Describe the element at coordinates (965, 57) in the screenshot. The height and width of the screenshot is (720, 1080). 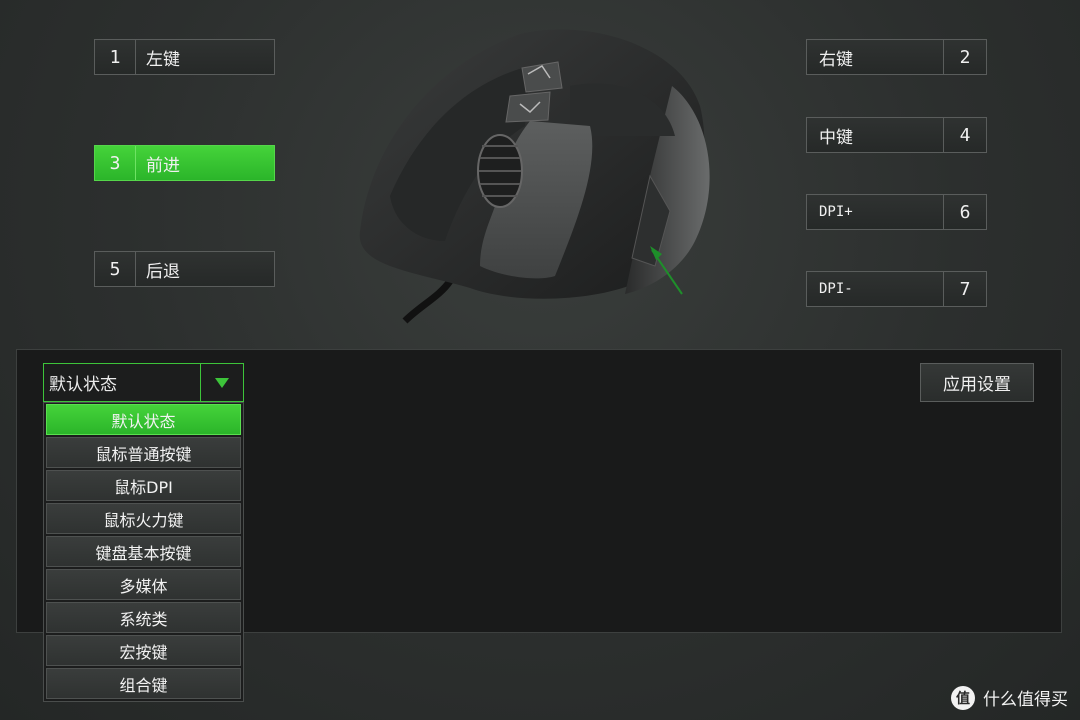
I see `button-number: 2` at that location.